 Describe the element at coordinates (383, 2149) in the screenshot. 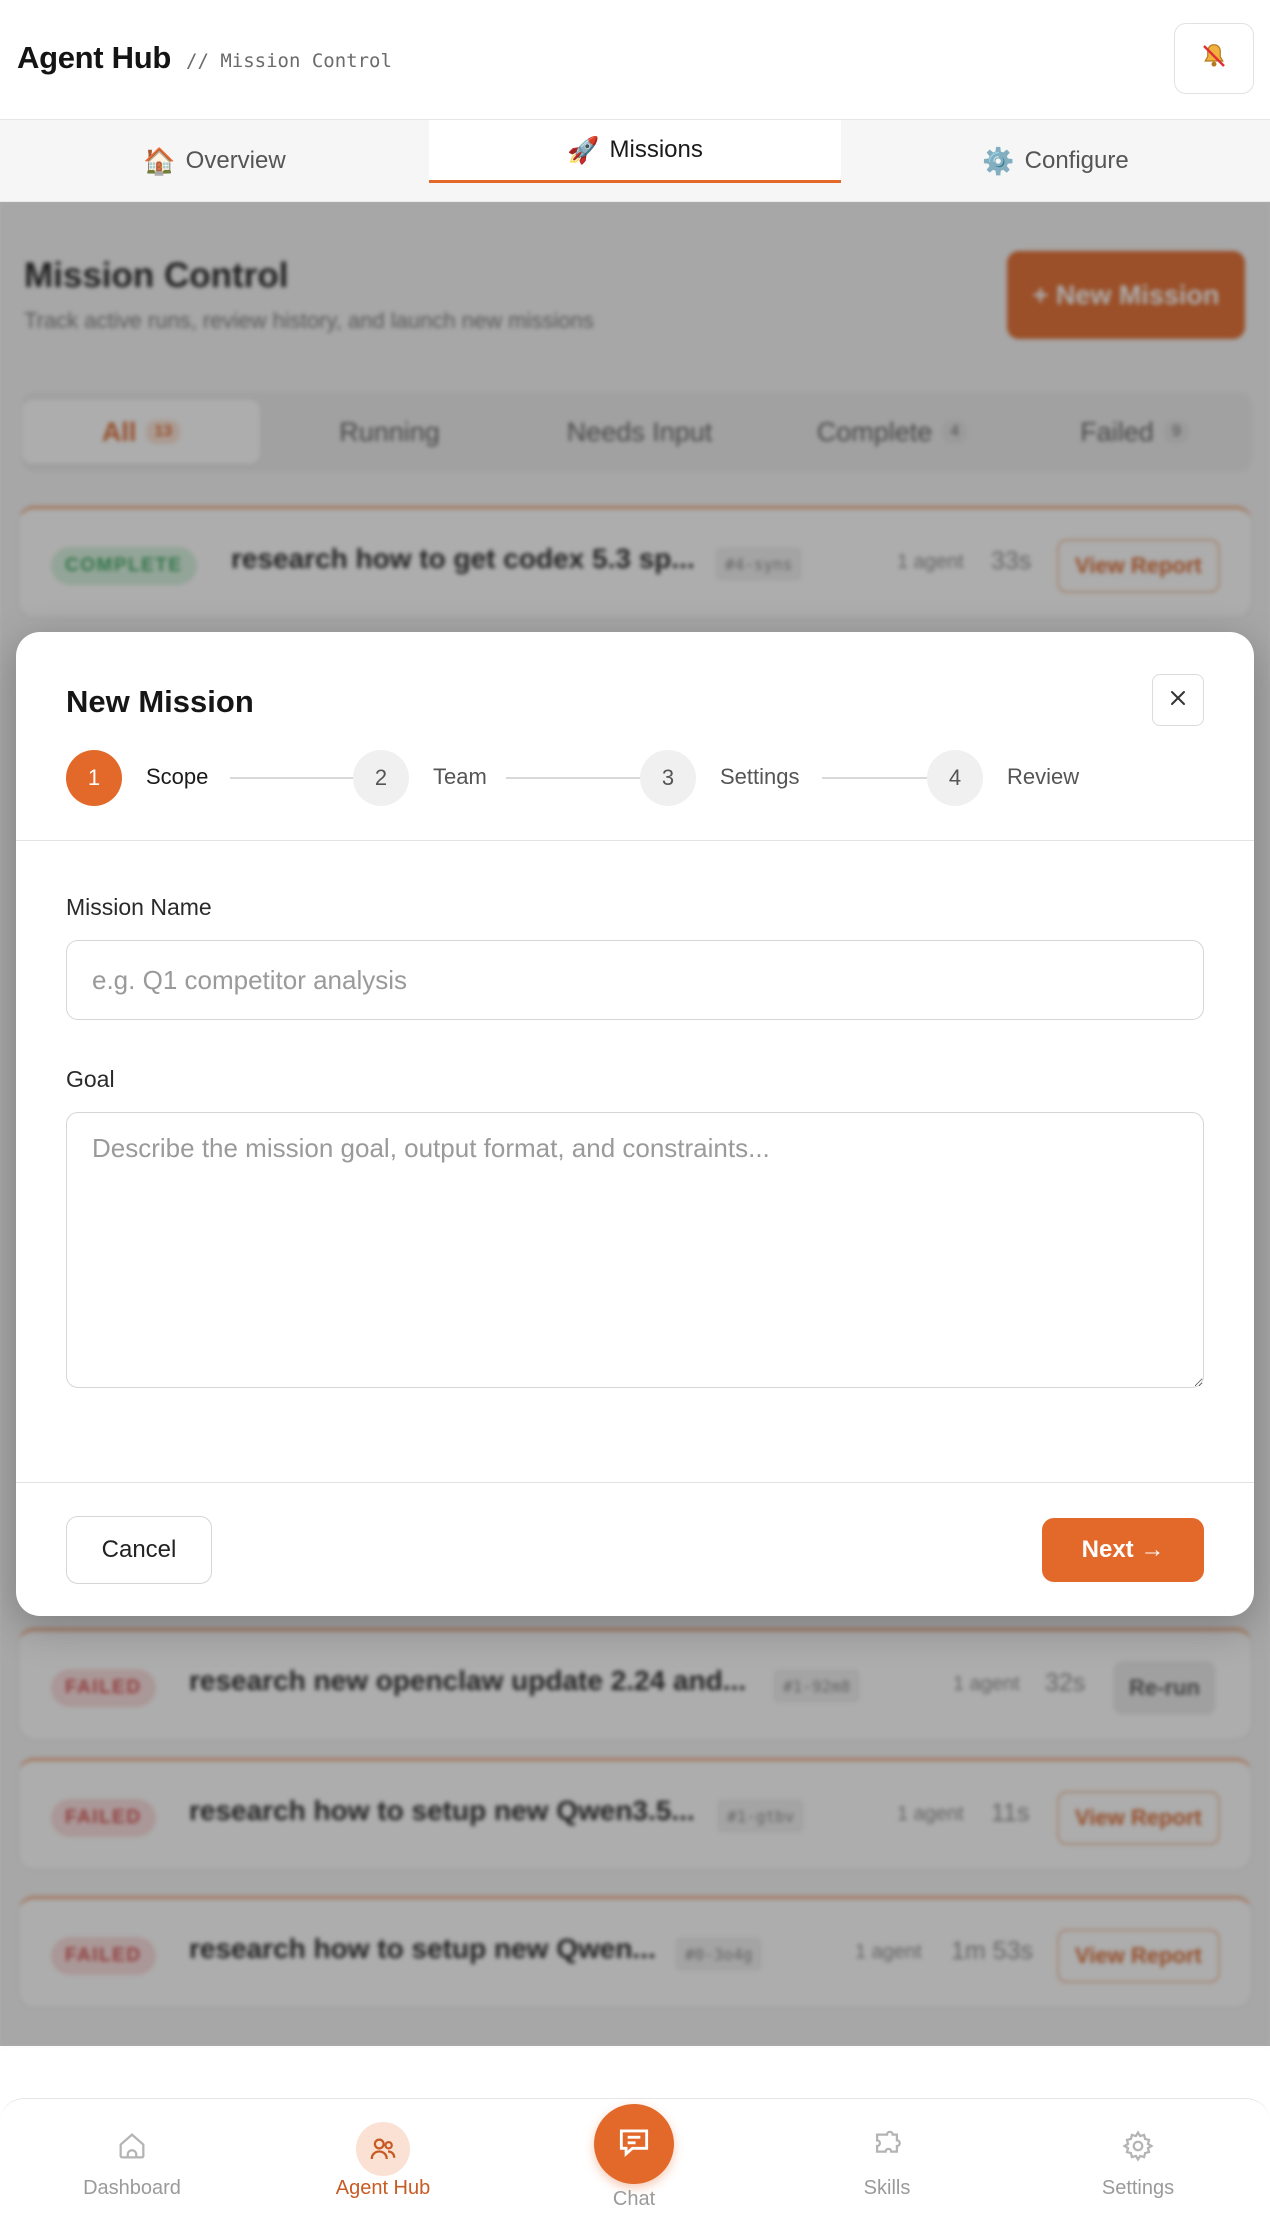

I see `users-icon` at that location.